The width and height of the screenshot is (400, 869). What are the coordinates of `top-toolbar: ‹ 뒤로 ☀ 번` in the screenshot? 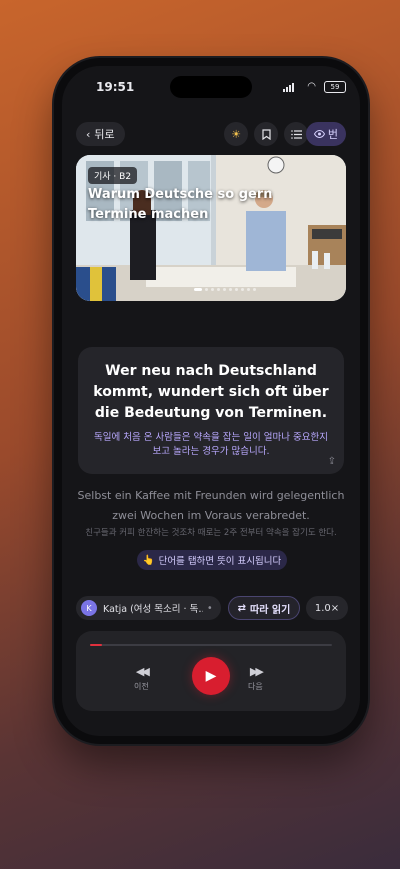 It's located at (211, 134).